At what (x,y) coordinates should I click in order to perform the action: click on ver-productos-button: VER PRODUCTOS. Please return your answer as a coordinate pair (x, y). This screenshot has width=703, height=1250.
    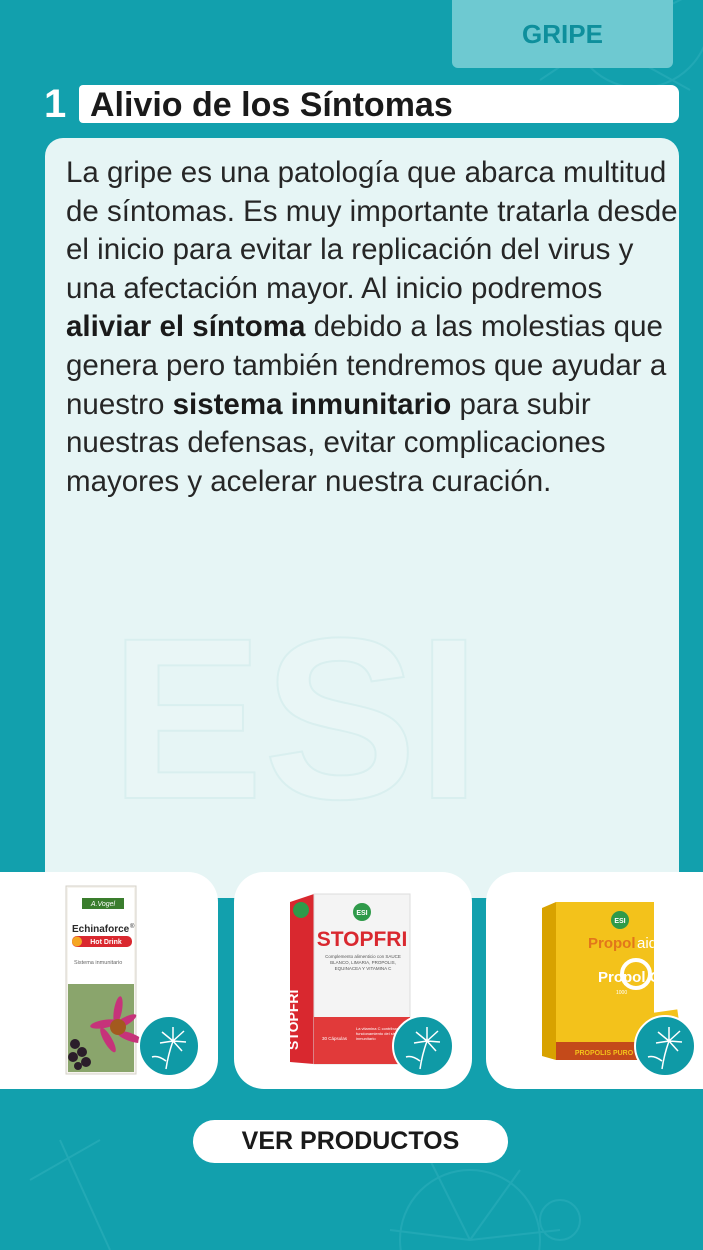
    Looking at the image, I should click on (350, 1141).